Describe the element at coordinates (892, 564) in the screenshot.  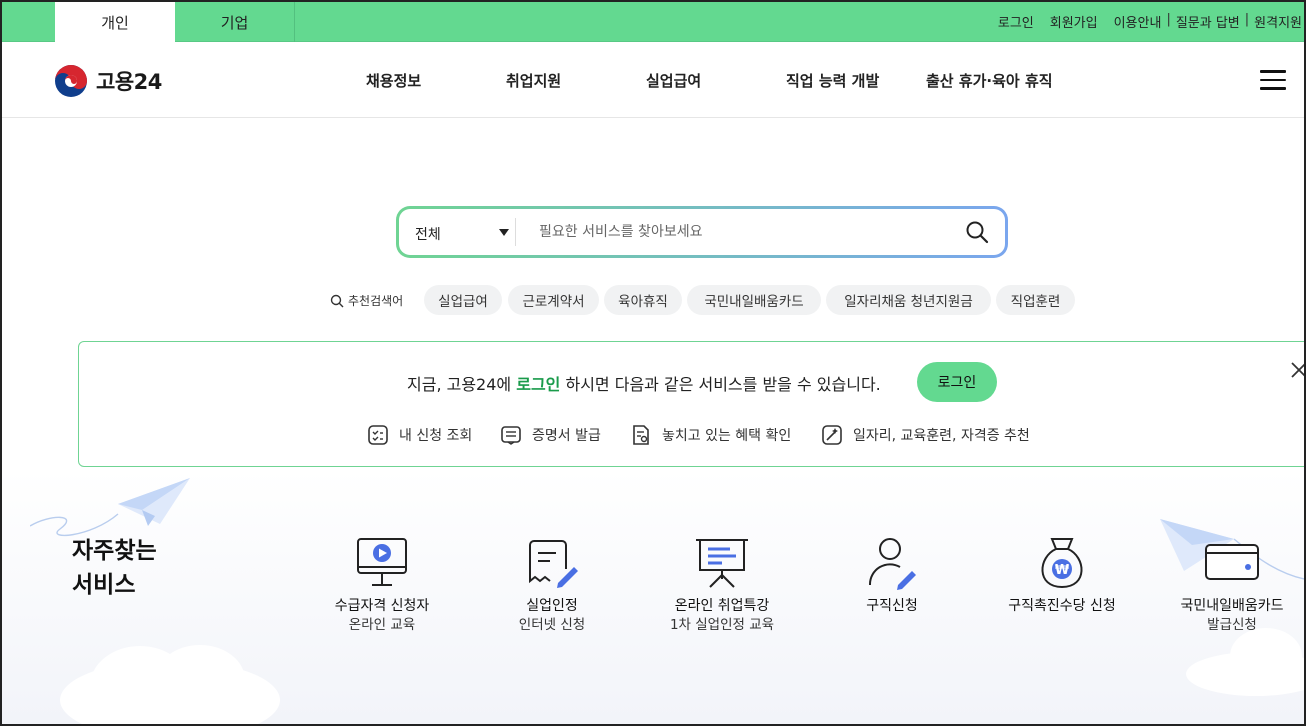
I see `person-pen-icon` at that location.